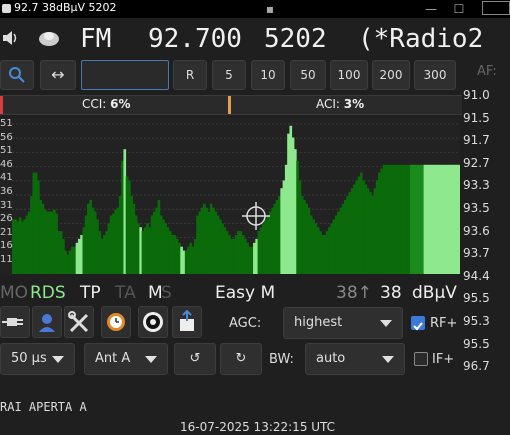  Describe the element at coordinates (476, 118) in the screenshot. I see `af-item: 91.5` at that location.